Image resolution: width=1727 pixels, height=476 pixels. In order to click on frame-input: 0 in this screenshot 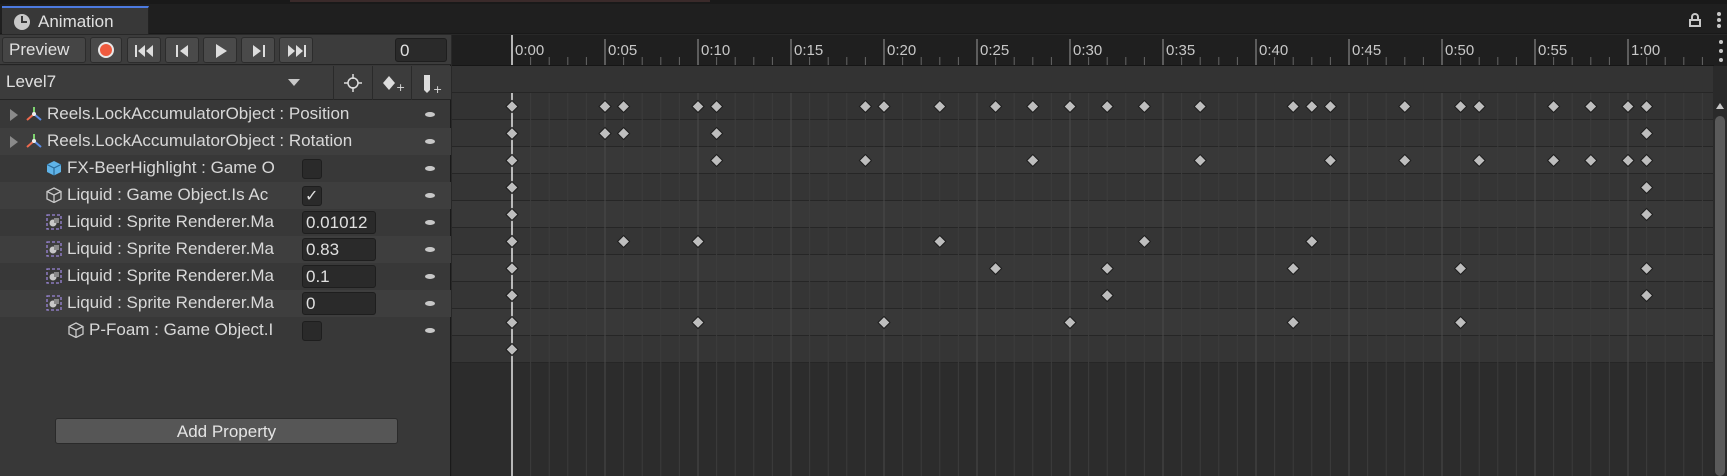, I will do `click(421, 50)`.